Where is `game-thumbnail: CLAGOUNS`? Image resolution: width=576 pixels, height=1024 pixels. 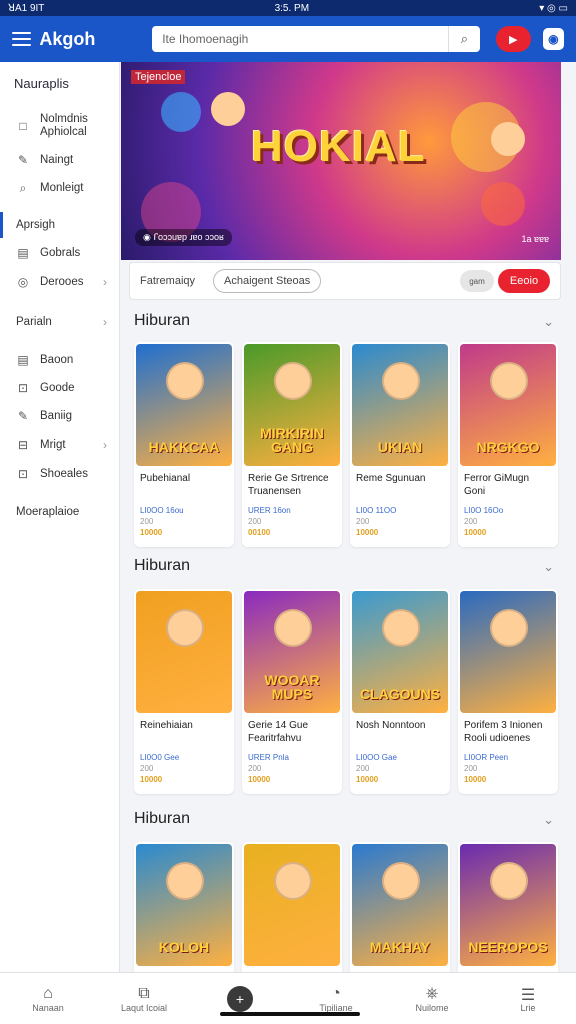 game-thumbnail: CLAGOUNS is located at coordinates (400, 652).